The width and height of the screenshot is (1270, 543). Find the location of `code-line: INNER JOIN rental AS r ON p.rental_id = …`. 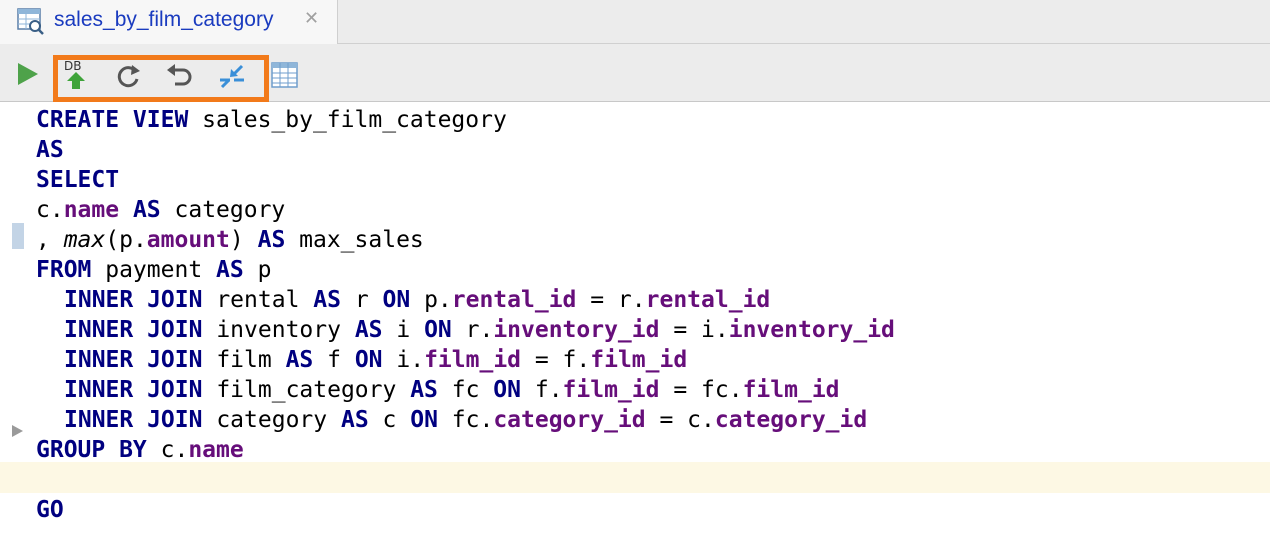

code-line: INNER JOIN rental AS r ON p.rental_id = … is located at coordinates (417, 300).